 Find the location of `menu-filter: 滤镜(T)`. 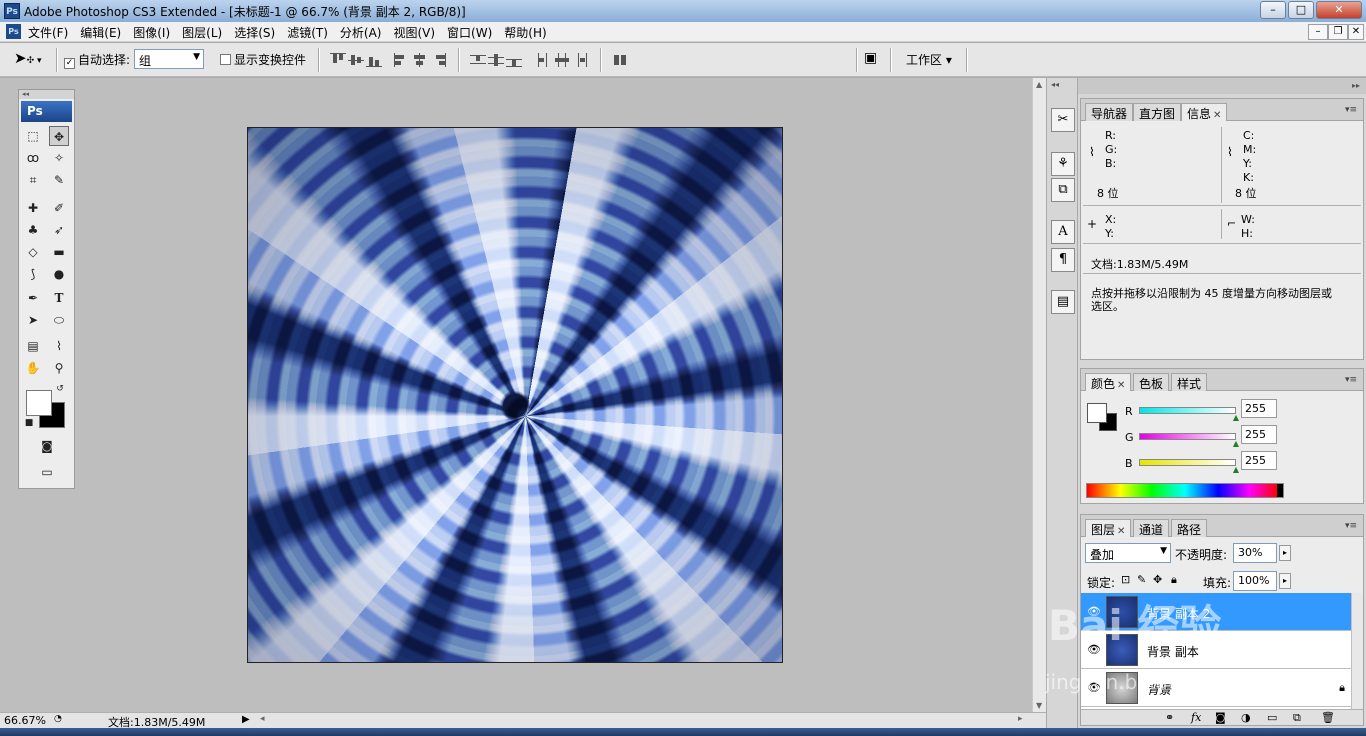

menu-filter: 滤镜(T) is located at coordinates (307, 32).